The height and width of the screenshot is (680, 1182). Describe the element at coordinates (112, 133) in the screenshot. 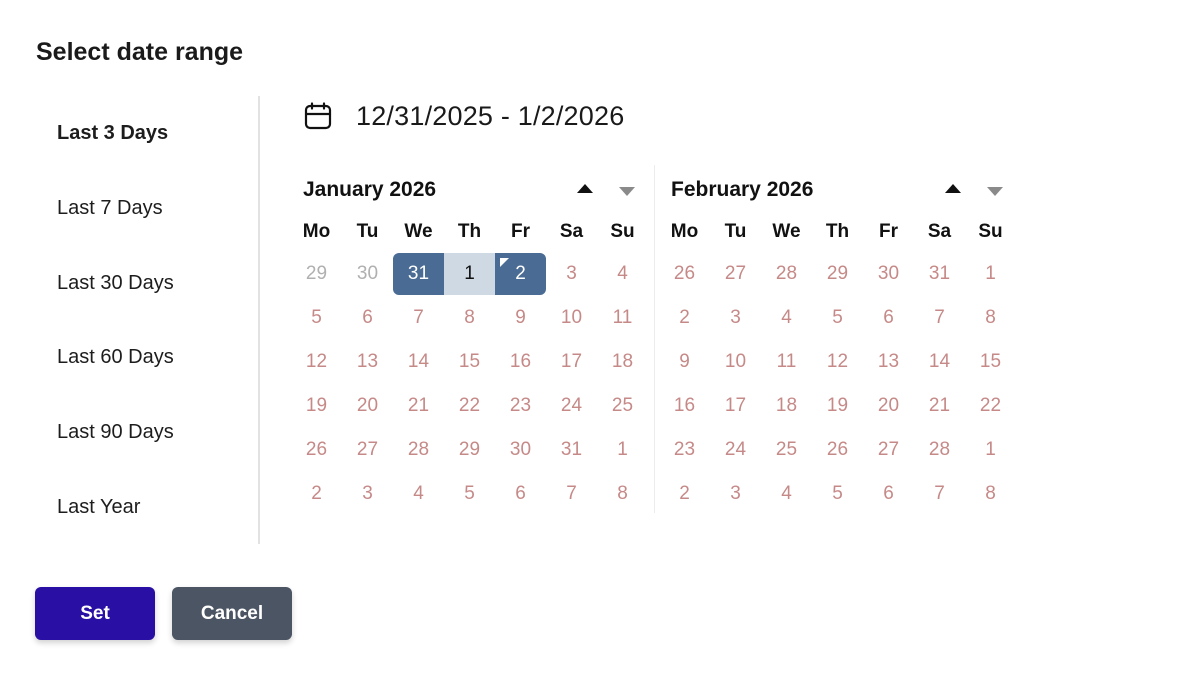

I see `preset-last-3-days: Last 3 Days` at that location.